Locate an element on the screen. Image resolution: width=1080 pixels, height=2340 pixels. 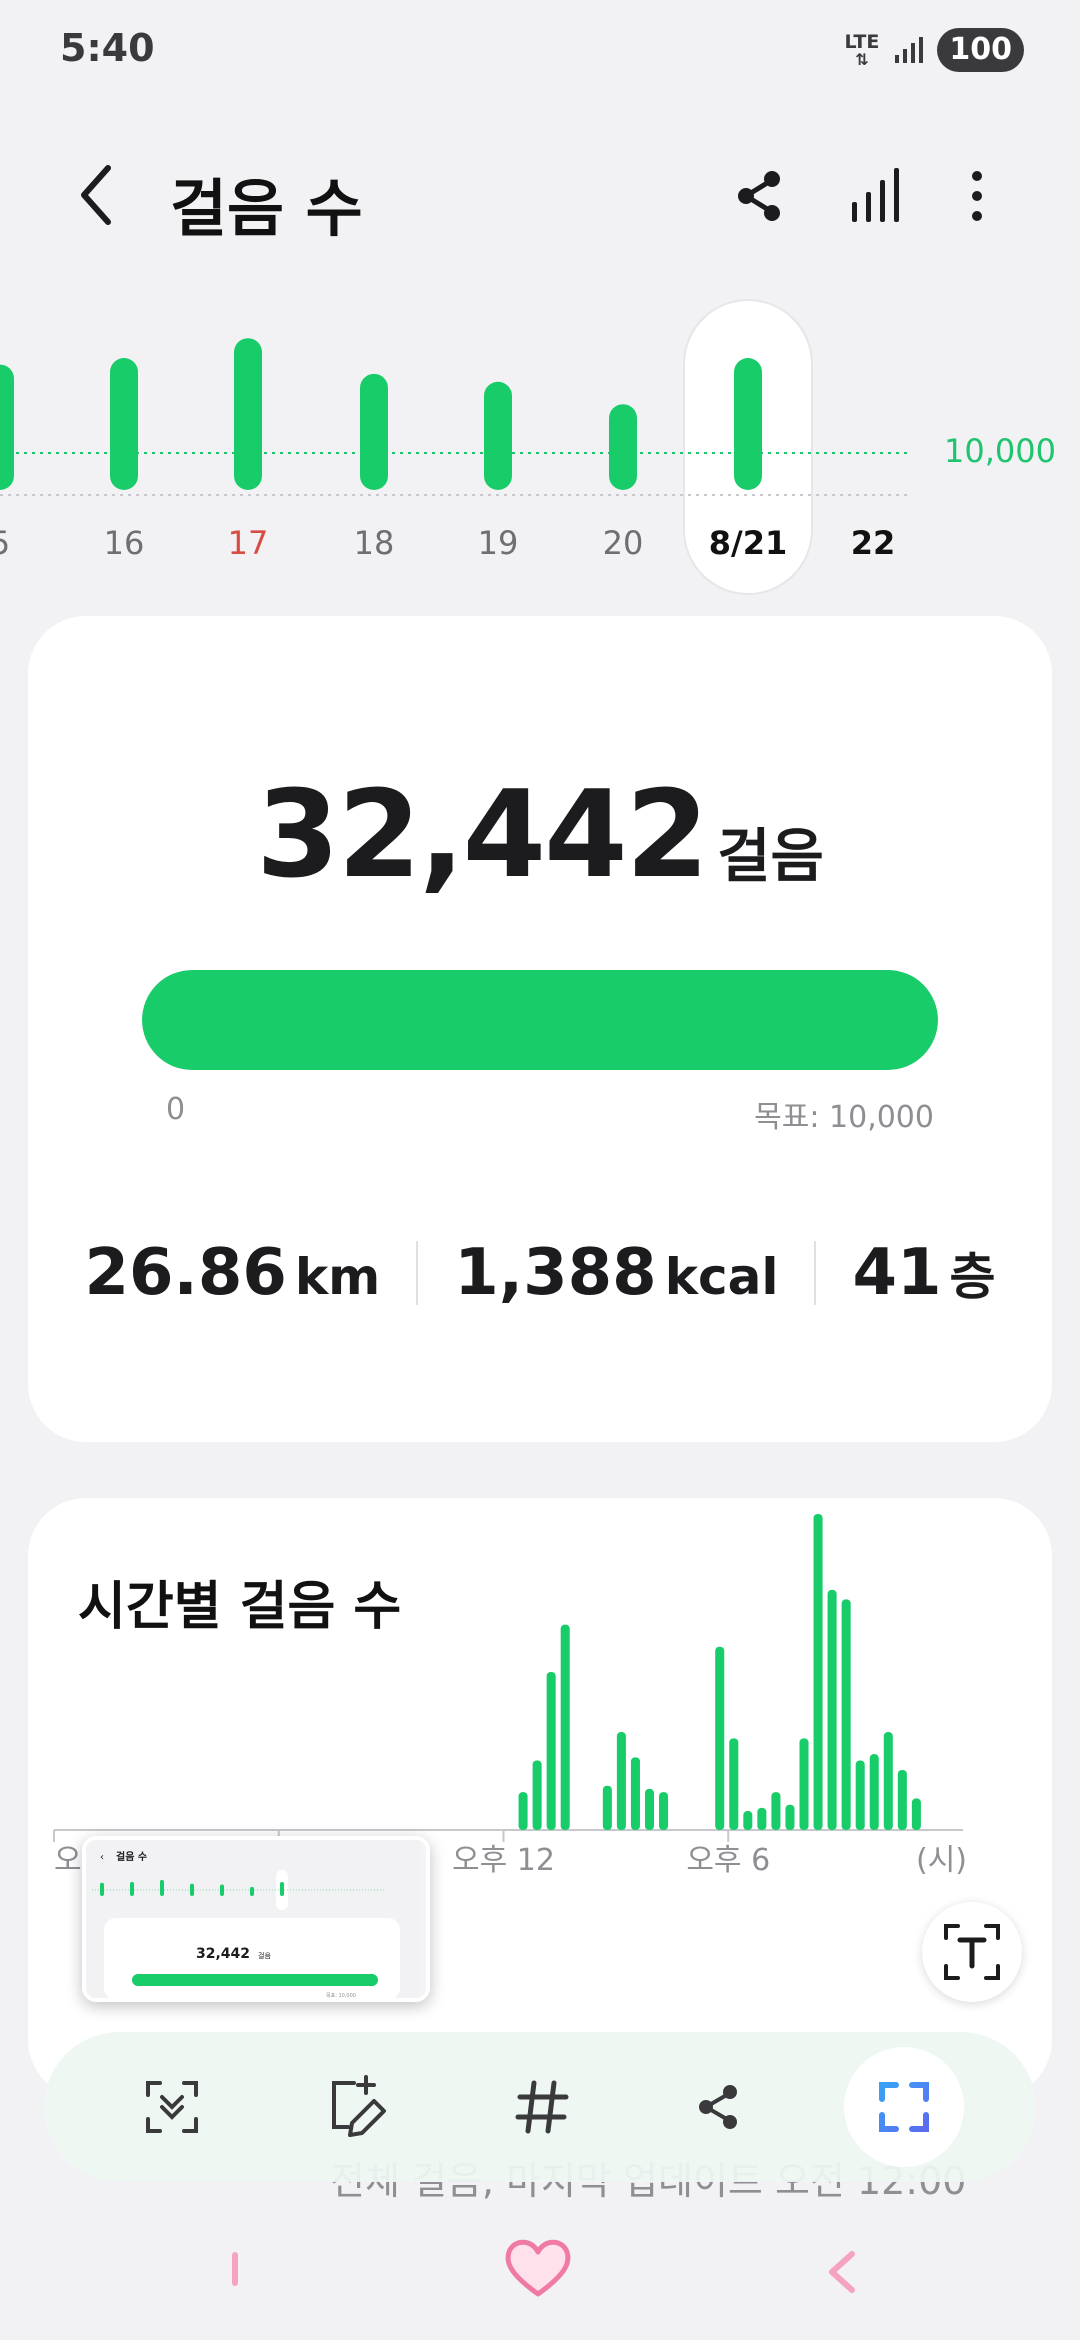
distance-metric: 26.86 km is located at coordinates (232, 1273).